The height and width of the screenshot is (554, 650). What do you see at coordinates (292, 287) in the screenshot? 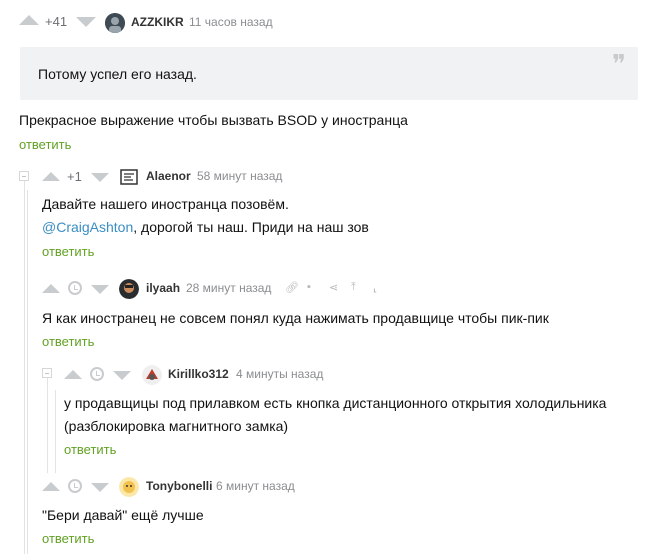
I see `link-icon: 🔗︎` at bounding box center [292, 287].